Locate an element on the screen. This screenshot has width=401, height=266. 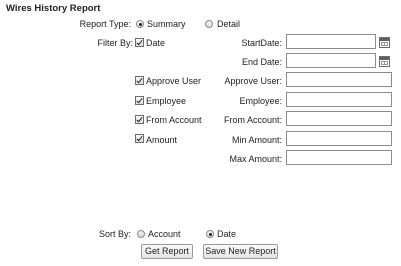
sort-by-label: Sort By: is located at coordinates (114, 234).